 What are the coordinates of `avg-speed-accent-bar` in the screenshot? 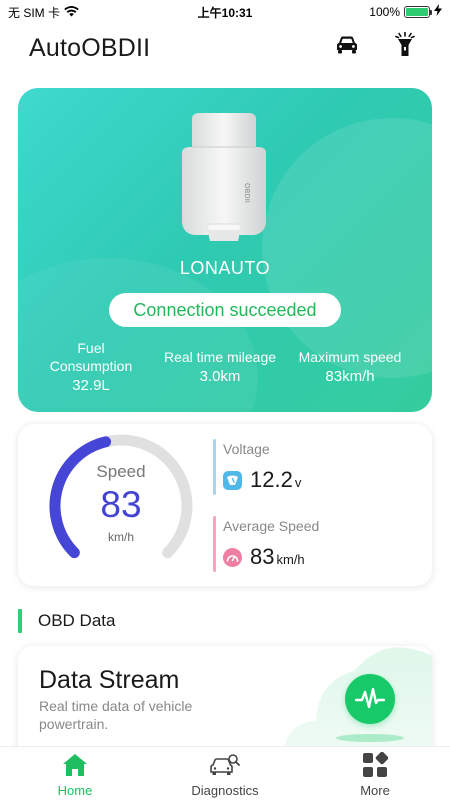 It's located at (214, 544).